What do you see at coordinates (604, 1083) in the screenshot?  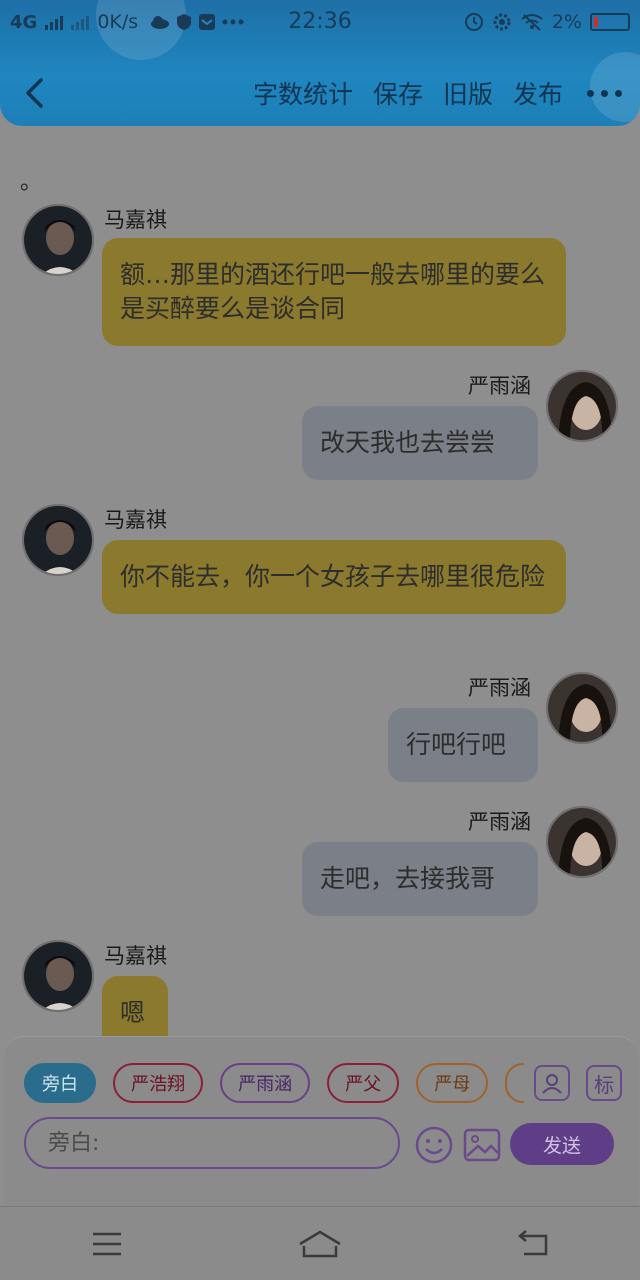 I see `mark-icon: 标` at bounding box center [604, 1083].